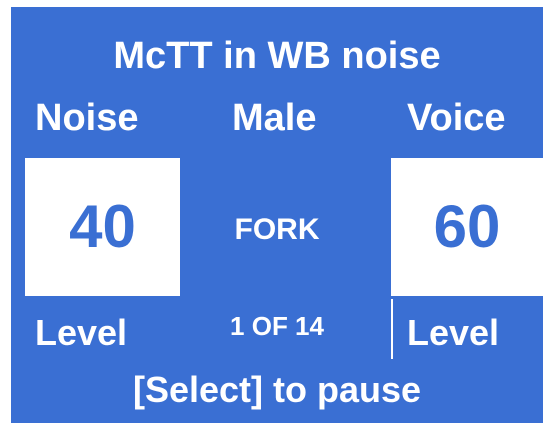  Describe the element at coordinates (453, 332) in the screenshot. I see `voice-level-label: Level` at that location.